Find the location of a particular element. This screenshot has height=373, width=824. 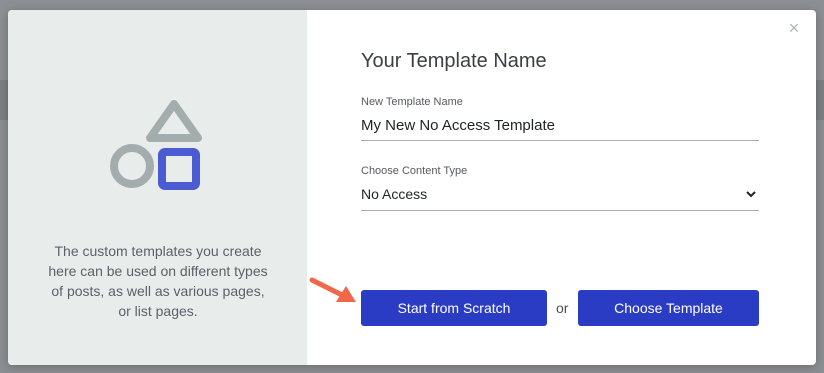

content-type-select: No Access is located at coordinates (560, 197).